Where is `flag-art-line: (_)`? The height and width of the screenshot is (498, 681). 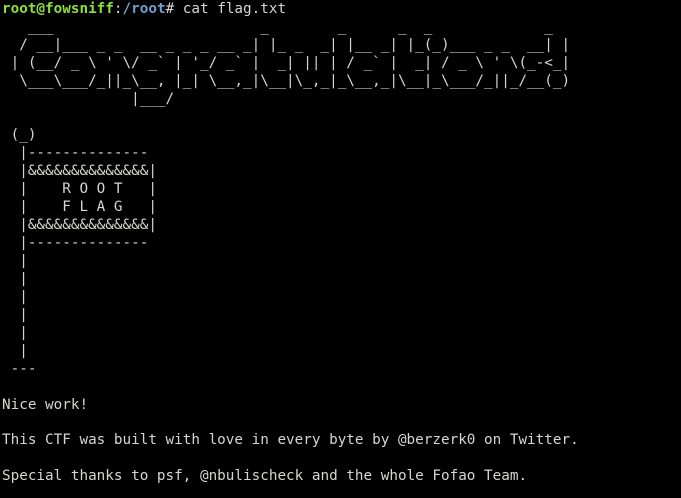
flag-art-line: (_) is located at coordinates (19, 135).